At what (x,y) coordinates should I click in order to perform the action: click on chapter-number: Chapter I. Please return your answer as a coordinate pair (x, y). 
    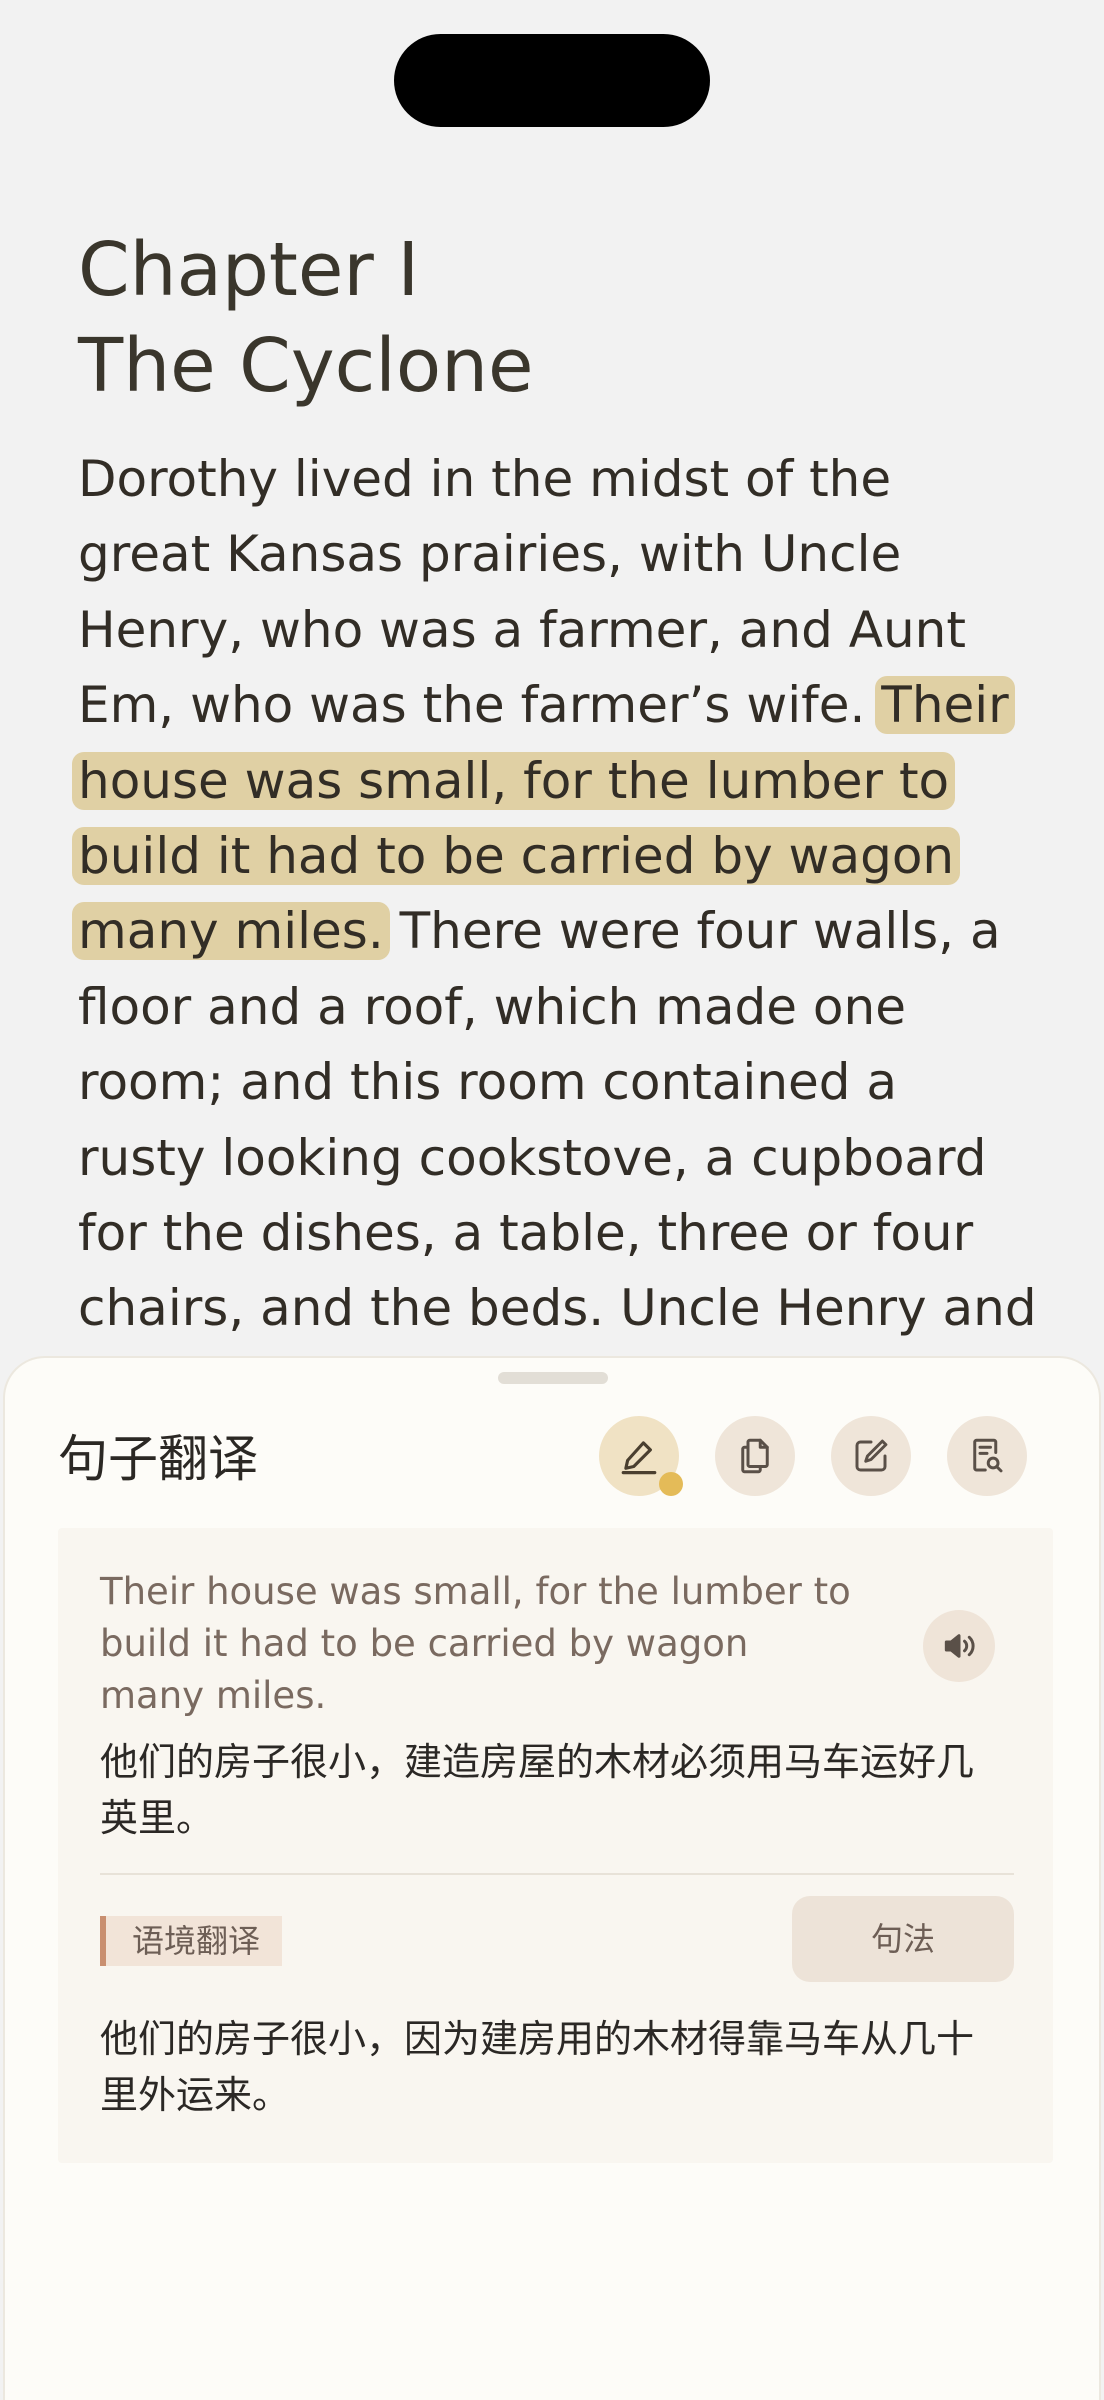
    Looking at the image, I should click on (249, 270).